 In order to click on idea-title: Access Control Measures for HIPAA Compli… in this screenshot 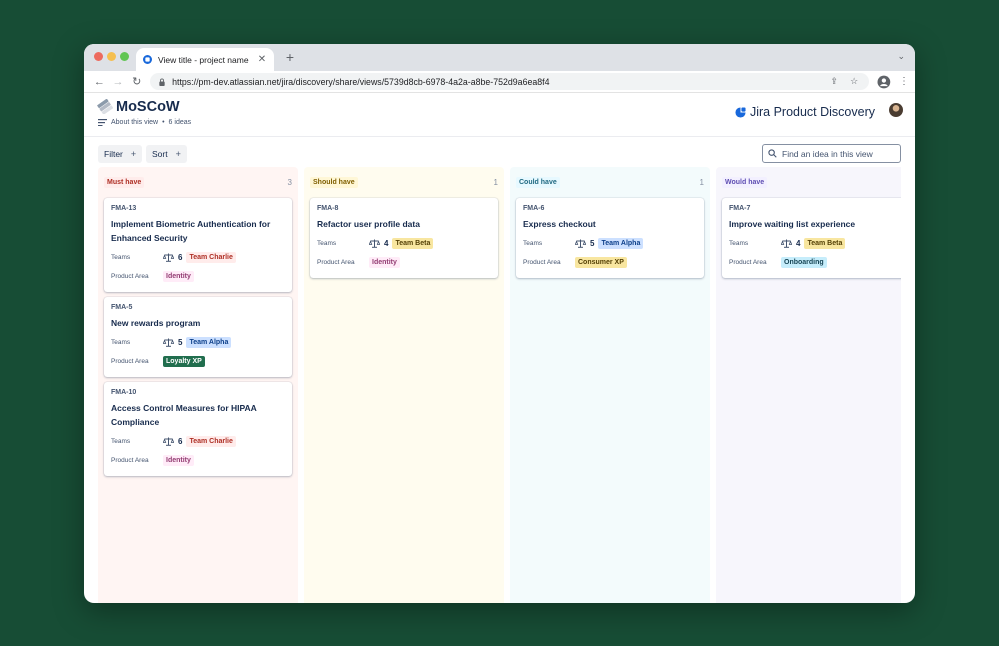, I will do `click(184, 415)`.